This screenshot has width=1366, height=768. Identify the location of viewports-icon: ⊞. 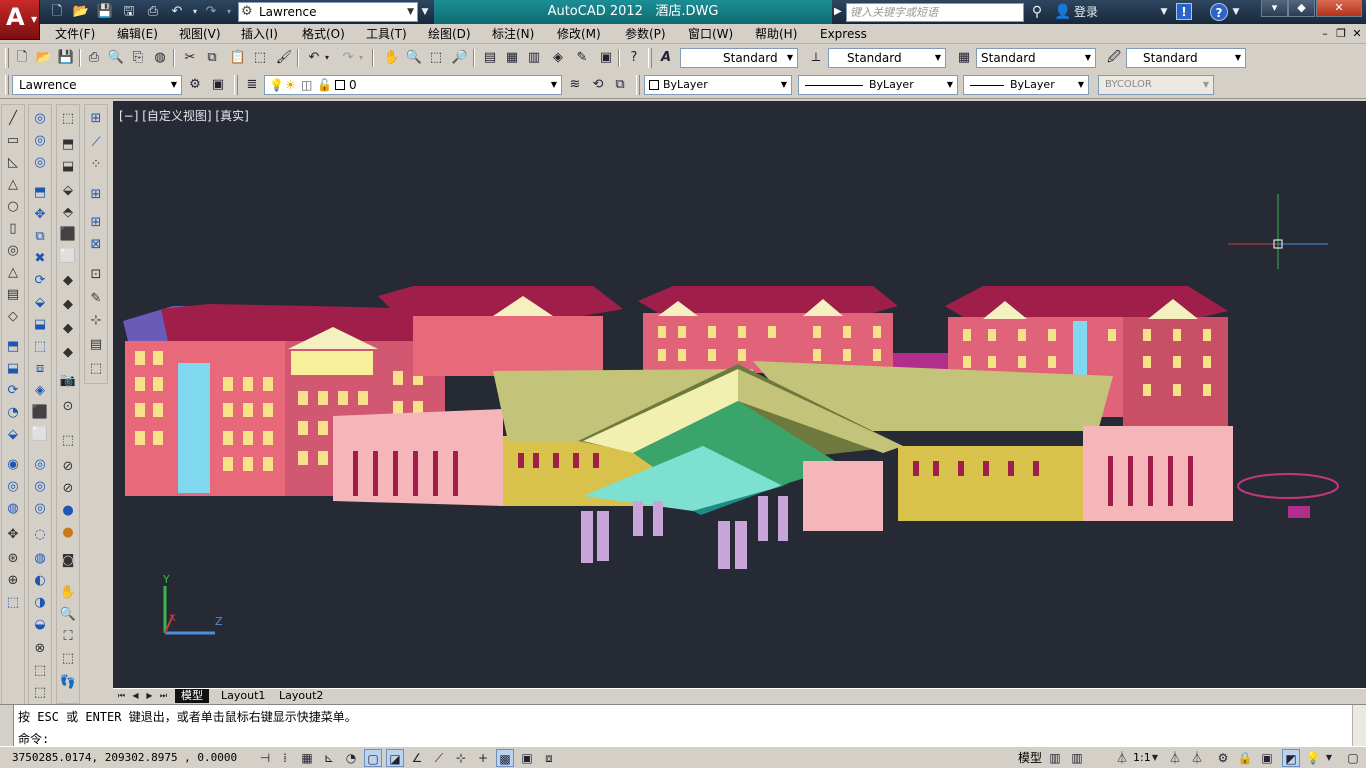
(96, 119).